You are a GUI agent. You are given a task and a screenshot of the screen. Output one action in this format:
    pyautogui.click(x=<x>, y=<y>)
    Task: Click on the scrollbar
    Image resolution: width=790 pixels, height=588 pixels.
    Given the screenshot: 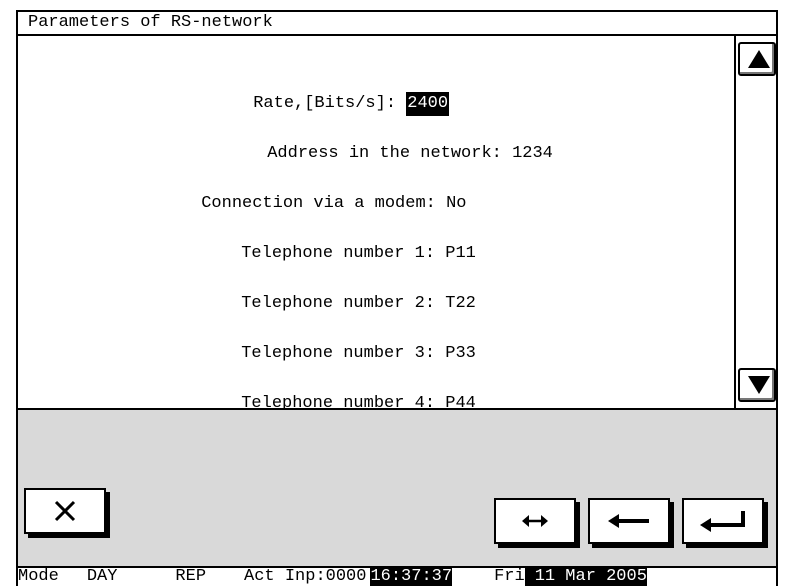 What is the action you would take?
    pyautogui.click(x=755, y=222)
    